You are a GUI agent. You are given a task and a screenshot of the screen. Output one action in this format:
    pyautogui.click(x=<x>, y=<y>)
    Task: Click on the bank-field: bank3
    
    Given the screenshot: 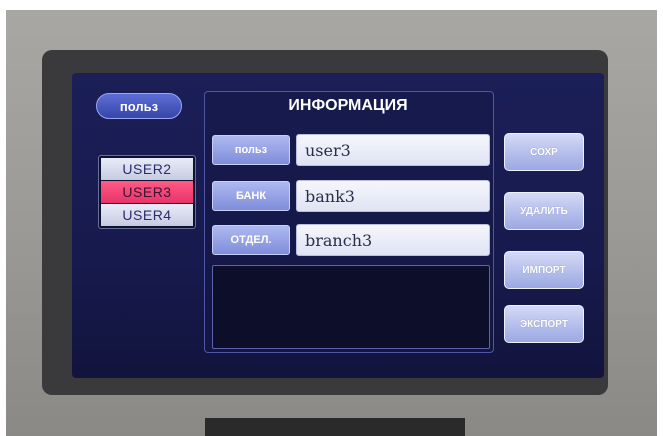 What is the action you would take?
    pyautogui.click(x=393, y=196)
    